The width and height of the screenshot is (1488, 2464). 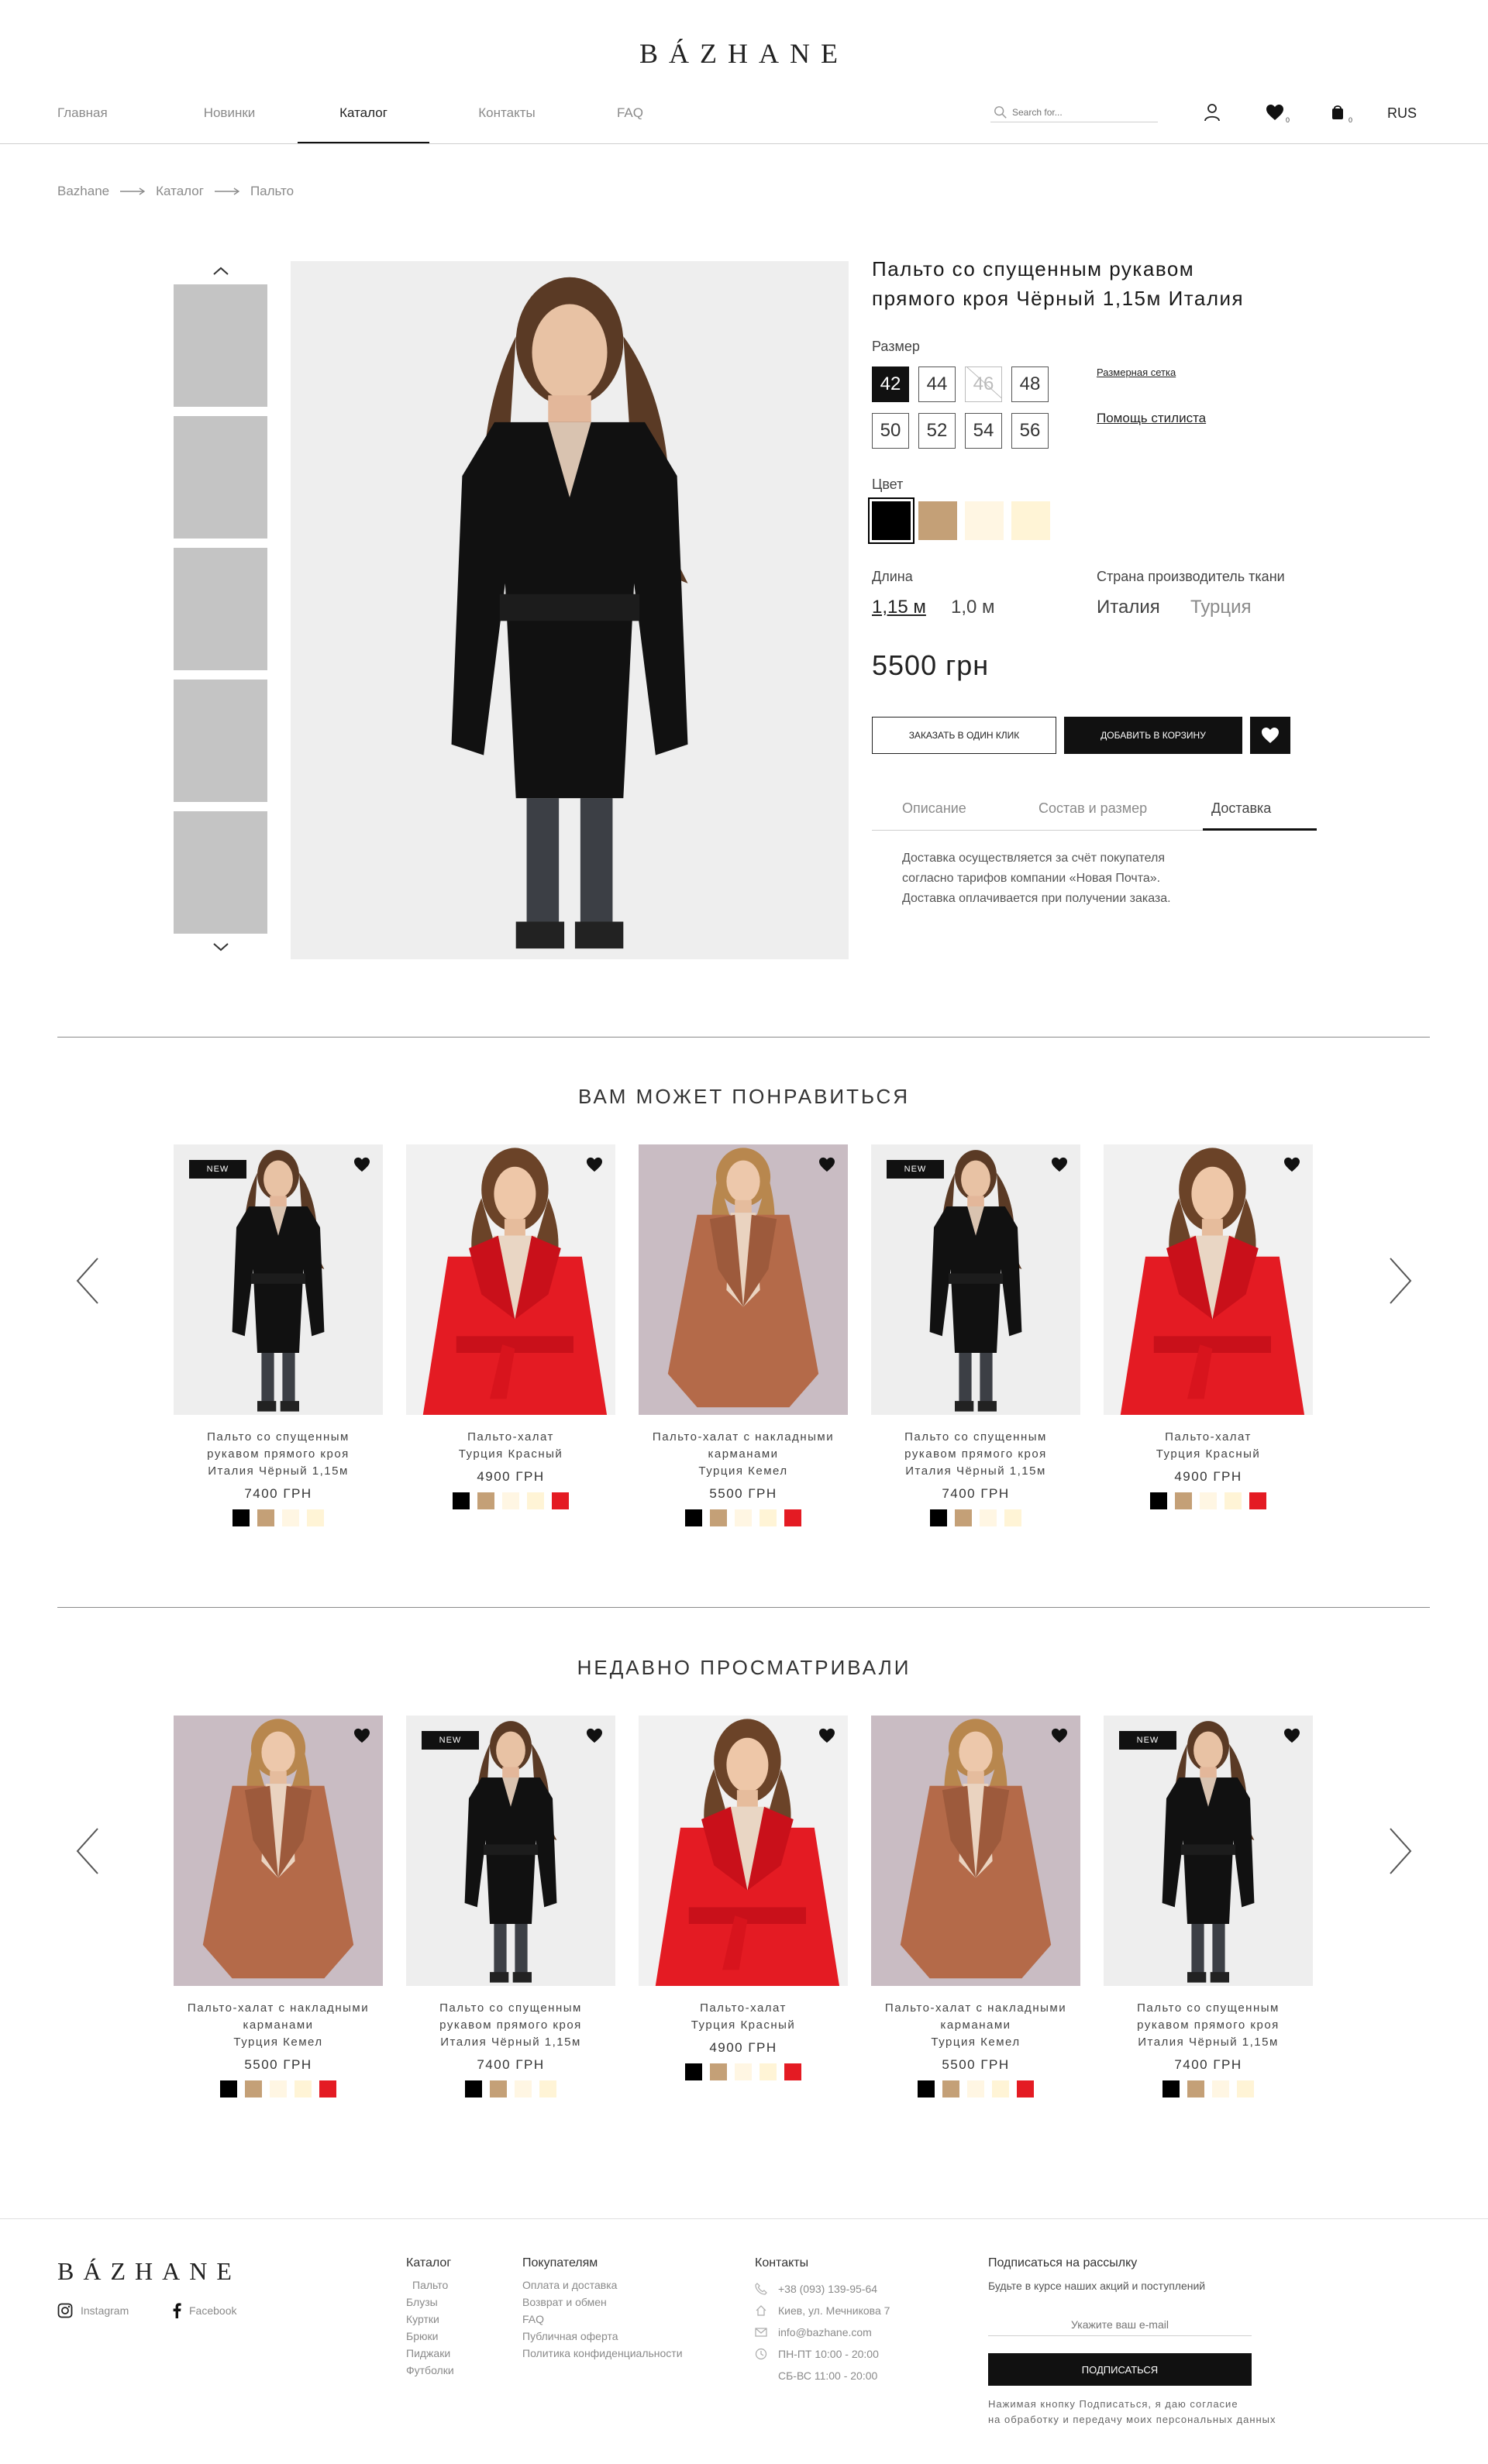 What do you see at coordinates (891, 520) in the screenshot?
I see `color-swatch-black` at bounding box center [891, 520].